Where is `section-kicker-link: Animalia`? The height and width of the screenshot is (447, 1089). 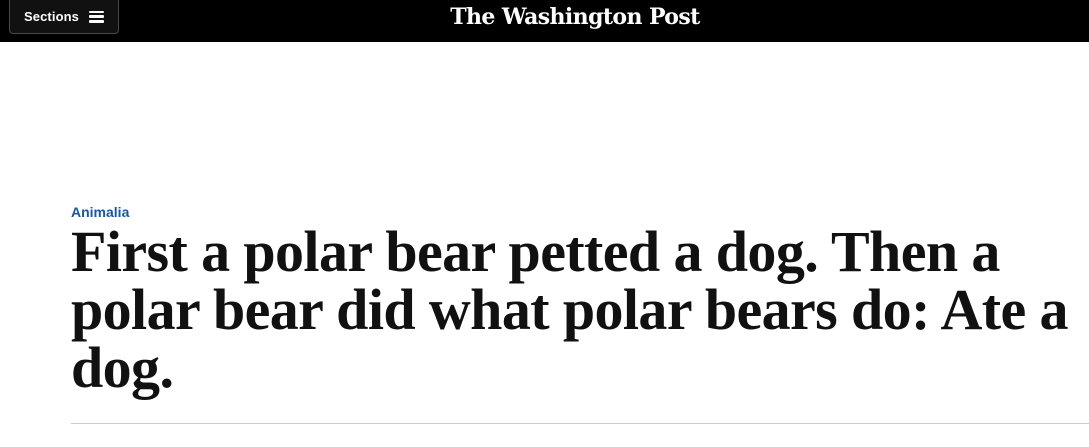
section-kicker-link: Animalia is located at coordinates (100, 212).